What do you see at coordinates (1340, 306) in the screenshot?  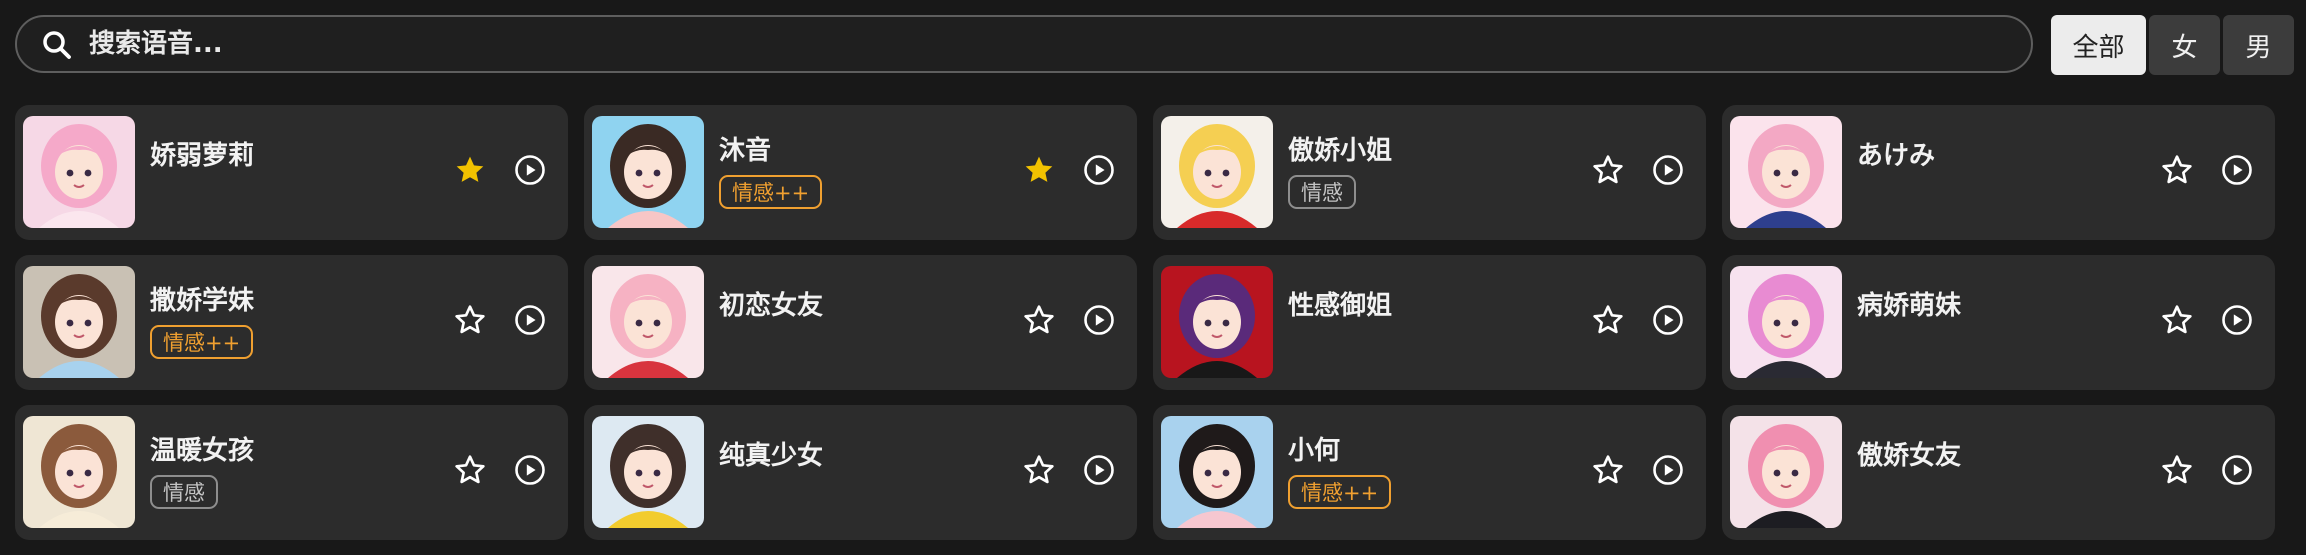 I see `voice-name: 性感御姐` at bounding box center [1340, 306].